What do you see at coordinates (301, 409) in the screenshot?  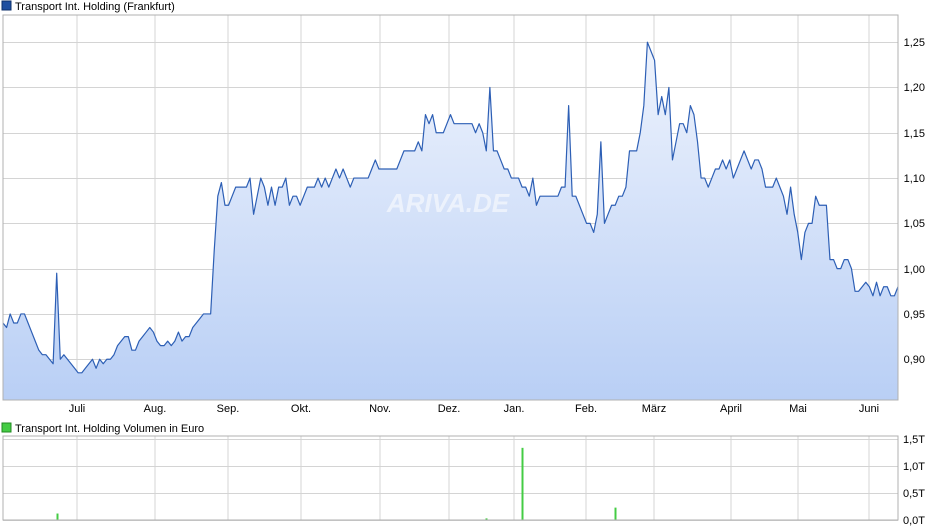 I see `month-label: Okt.` at bounding box center [301, 409].